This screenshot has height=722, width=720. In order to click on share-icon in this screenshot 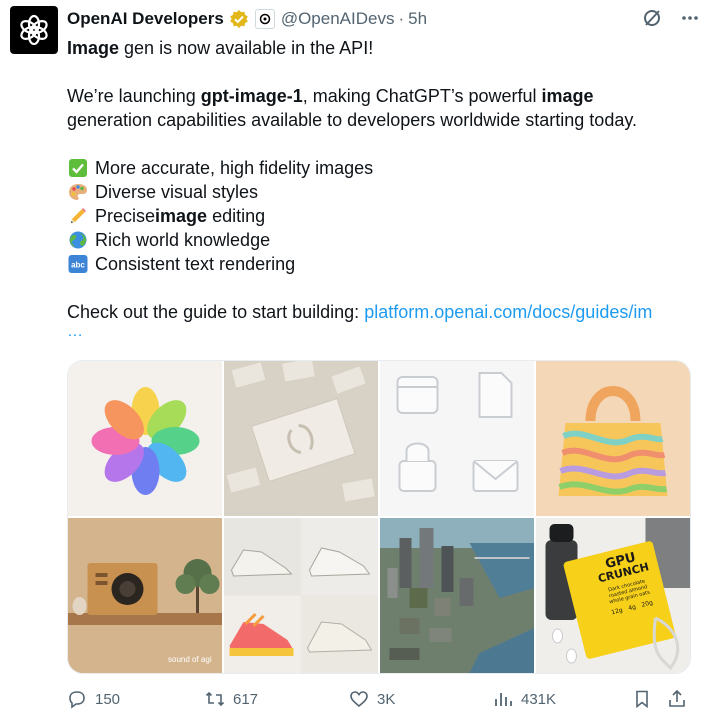, I will do `click(677, 698)`.